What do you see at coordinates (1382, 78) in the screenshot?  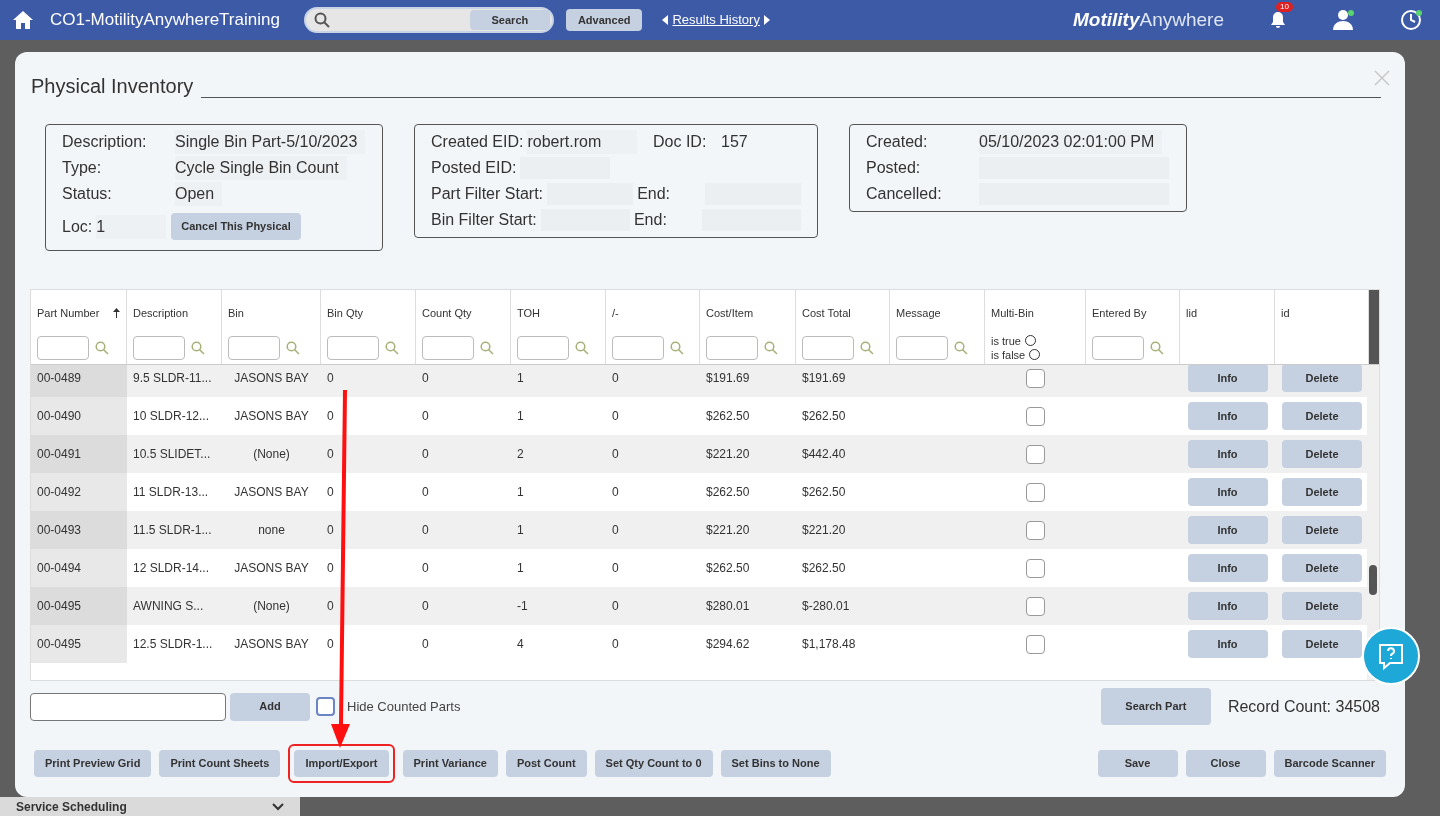 I see `close-icon` at bounding box center [1382, 78].